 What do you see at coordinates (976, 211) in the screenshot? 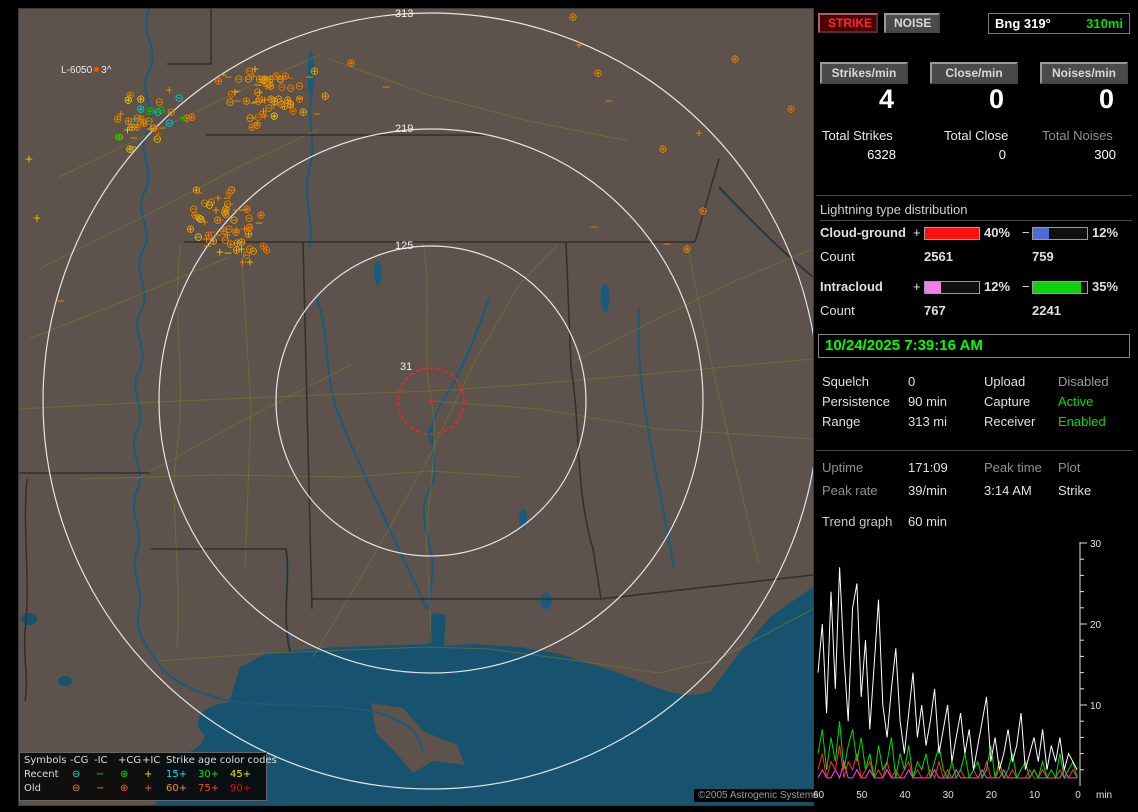
I see `distribution-title: Lightning type distribution` at bounding box center [976, 211].